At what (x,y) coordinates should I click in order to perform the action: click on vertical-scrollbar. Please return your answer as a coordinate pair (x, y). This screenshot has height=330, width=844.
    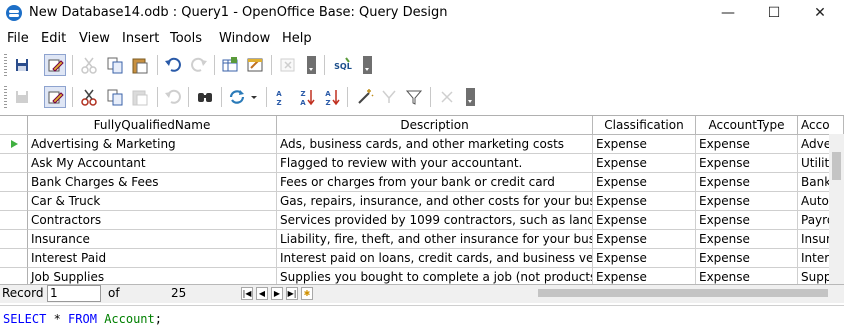
    Looking at the image, I should click on (836, 209).